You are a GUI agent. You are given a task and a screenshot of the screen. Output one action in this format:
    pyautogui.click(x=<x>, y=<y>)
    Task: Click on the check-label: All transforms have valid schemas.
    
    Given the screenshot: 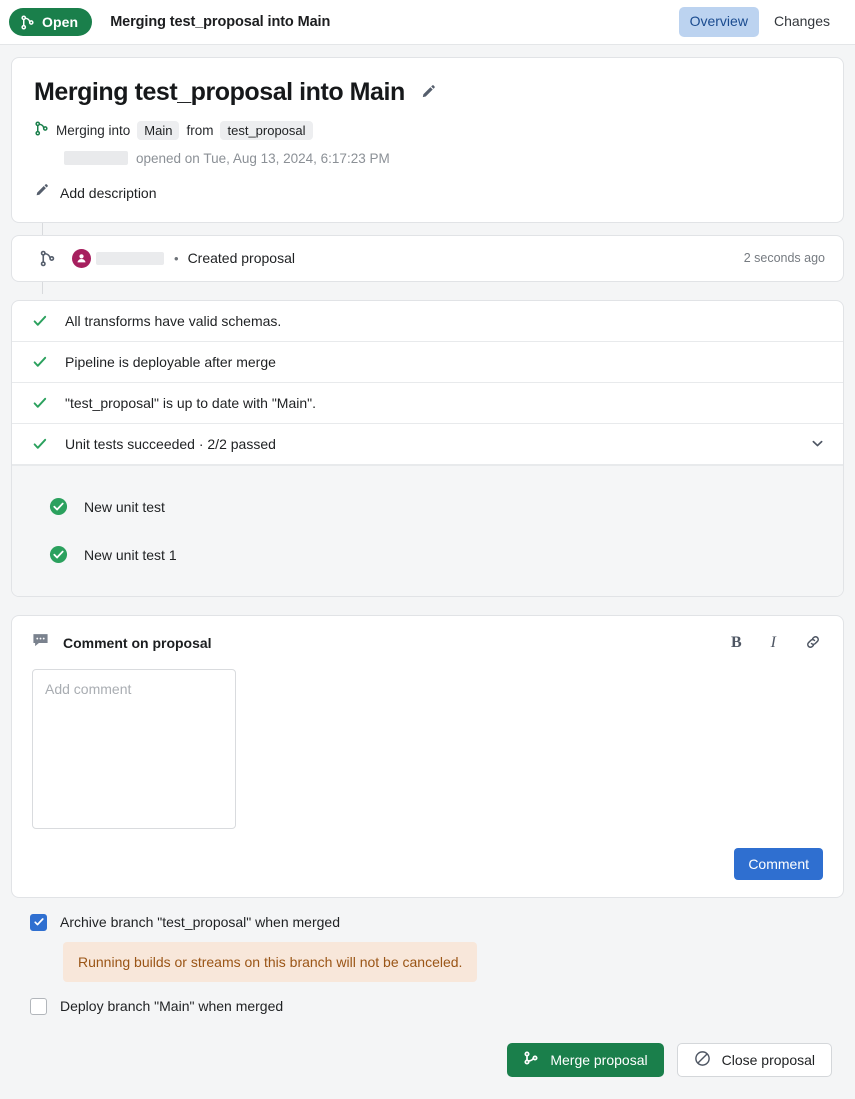 What is the action you would take?
    pyautogui.click(x=173, y=320)
    